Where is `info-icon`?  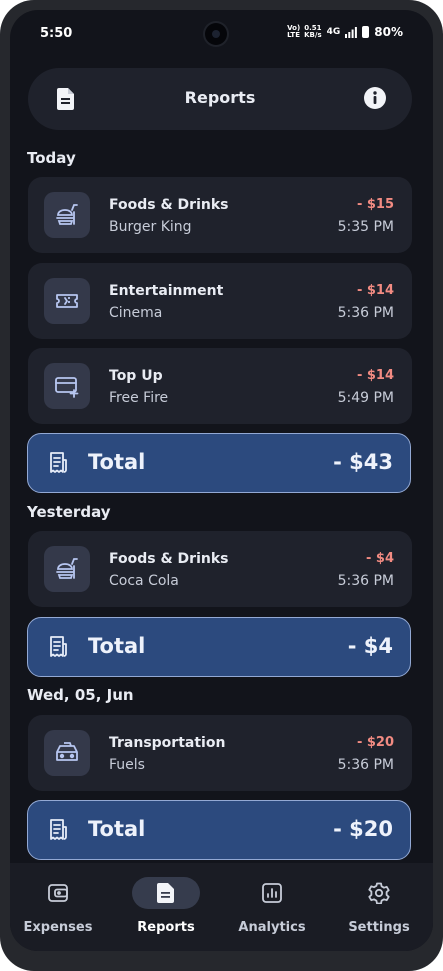 info-icon is located at coordinates (375, 98).